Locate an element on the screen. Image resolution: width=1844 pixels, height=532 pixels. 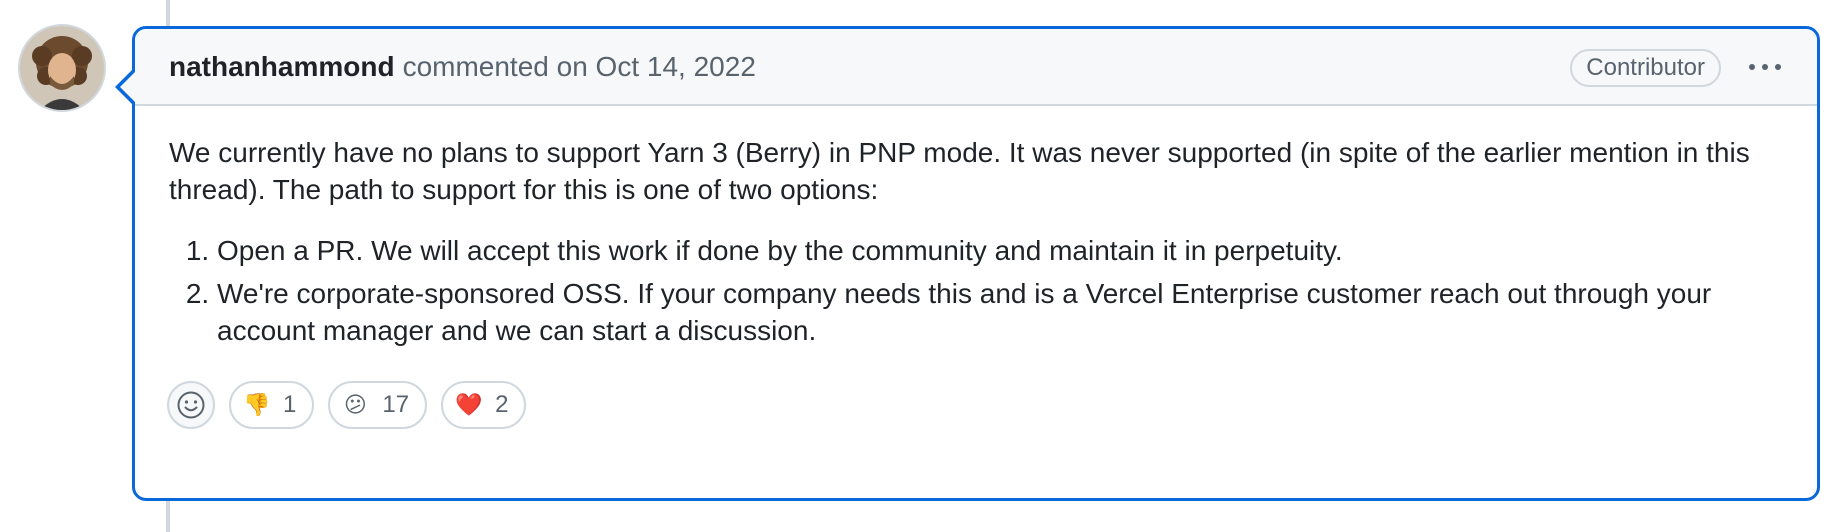
comment-caret-fill is located at coordinates (127, 87).